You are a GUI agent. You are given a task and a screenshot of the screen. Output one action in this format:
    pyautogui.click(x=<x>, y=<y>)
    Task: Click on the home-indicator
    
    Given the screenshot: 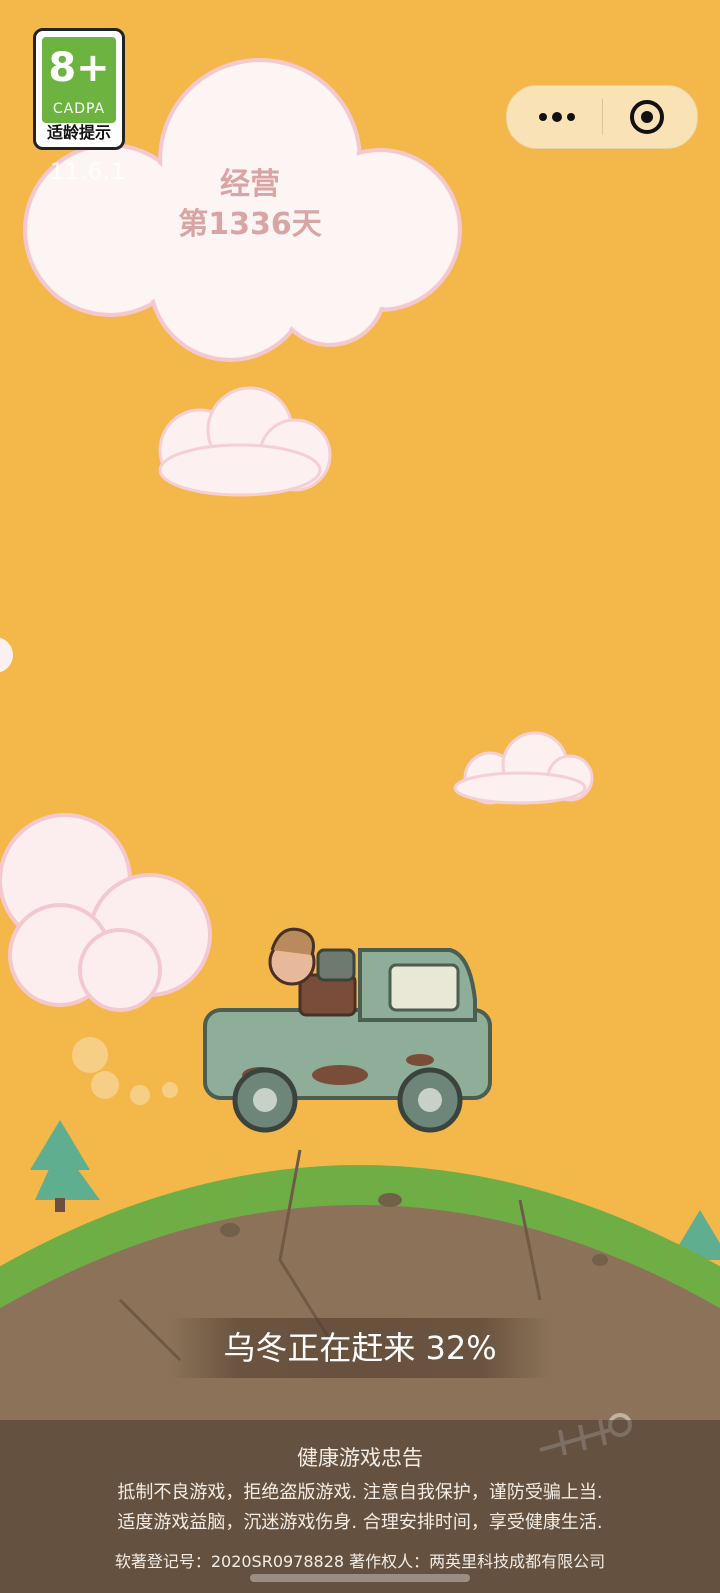 What is the action you would take?
    pyautogui.click(x=360, y=1578)
    